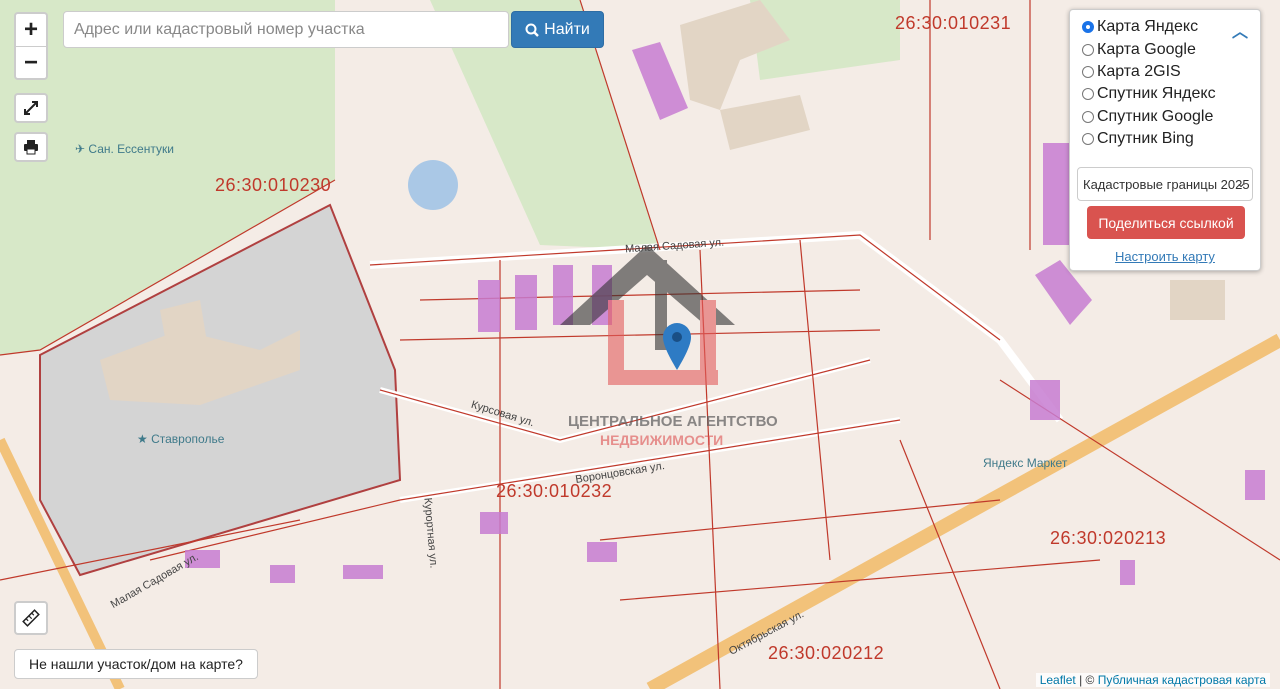  Describe the element at coordinates (953, 23) in the screenshot. I see `cadastral-label: 26:30:010231` at that location.